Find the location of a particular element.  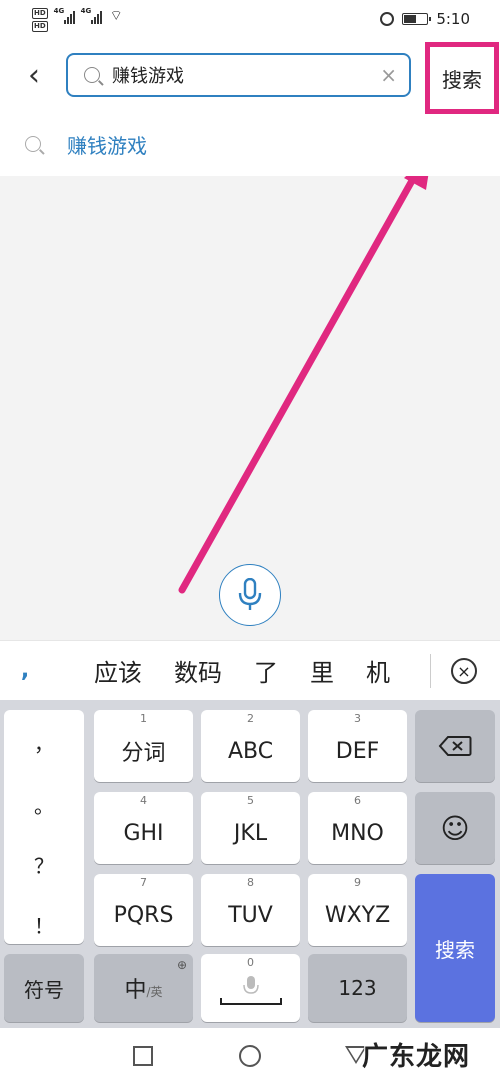

back-button: ‹ is located at coordinates (34, 75).